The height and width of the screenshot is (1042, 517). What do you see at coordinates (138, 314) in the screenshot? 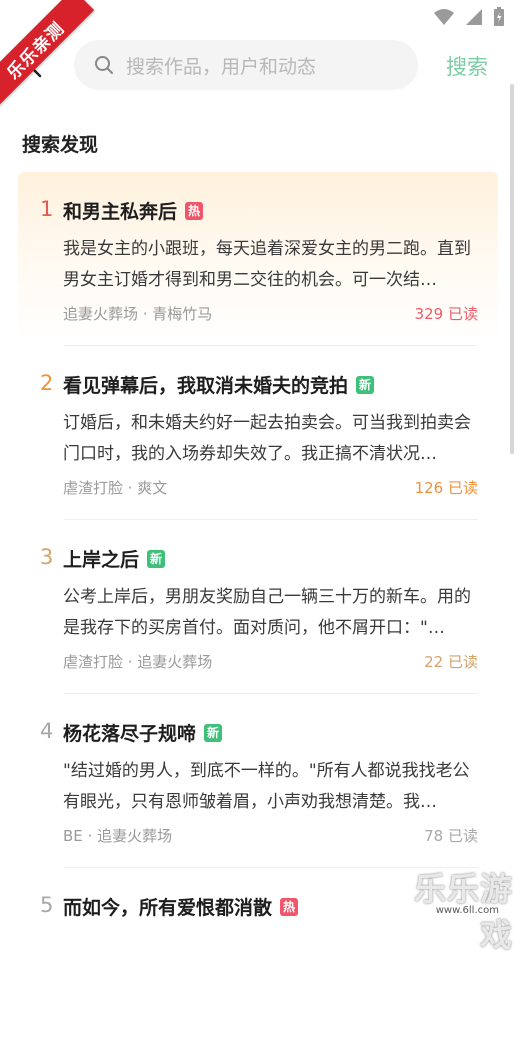
I see `item-tags: 追妻火葬场 · 青梅竹马` at bounding box center [138, 314].